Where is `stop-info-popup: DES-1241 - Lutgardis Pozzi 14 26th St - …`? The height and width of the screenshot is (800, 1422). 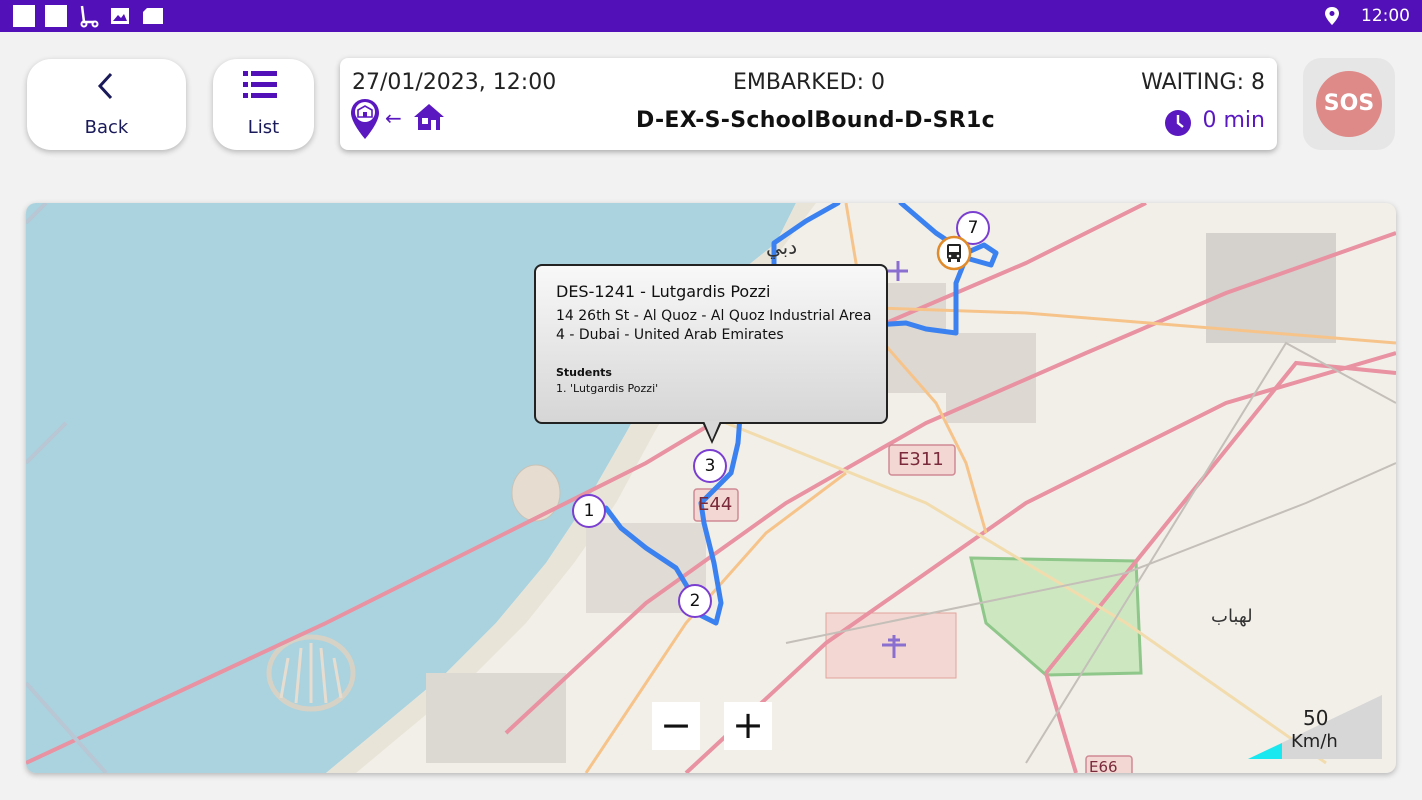
stop-info-popup: DES-1241 - Lutgardis Pozzi 14 26th St - … is located at coordinates (711, 344).